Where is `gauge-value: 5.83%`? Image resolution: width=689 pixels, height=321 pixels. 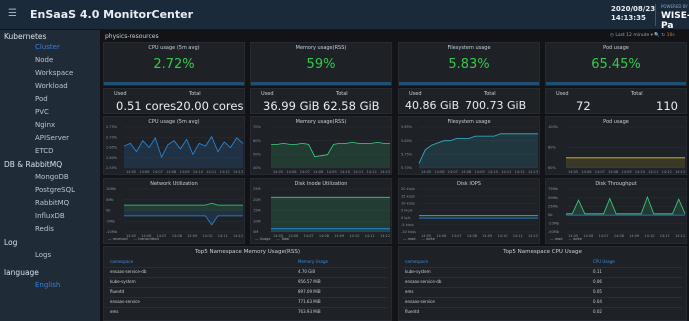 gauge-value: 5.83% is located at coordinates (469, 64).